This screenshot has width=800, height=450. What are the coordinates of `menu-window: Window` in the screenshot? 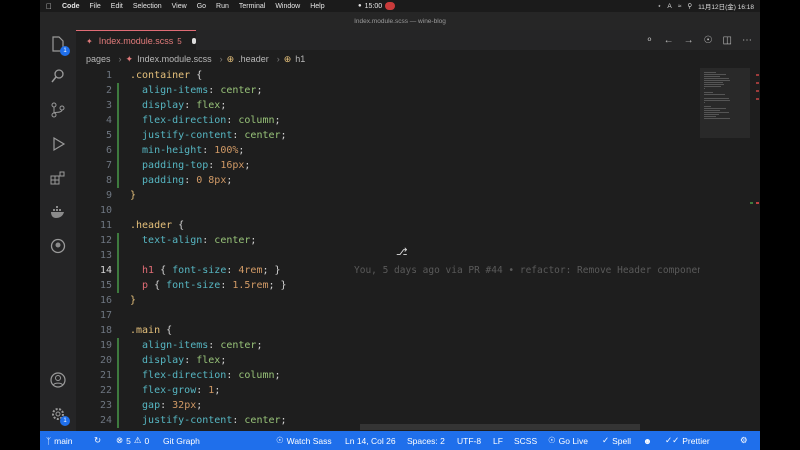 It's located at (287, 6).